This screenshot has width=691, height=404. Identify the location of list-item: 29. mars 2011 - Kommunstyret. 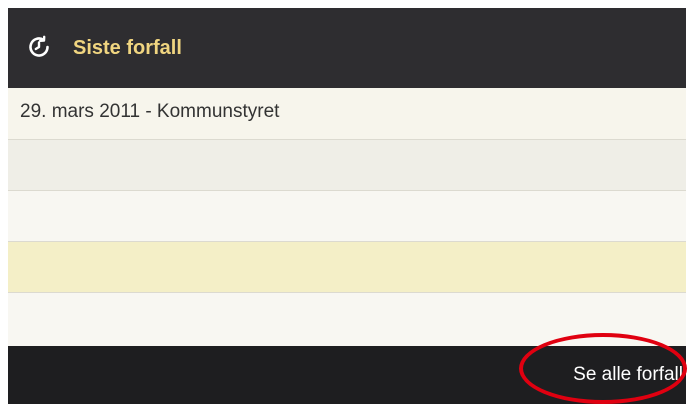
(347, 114).